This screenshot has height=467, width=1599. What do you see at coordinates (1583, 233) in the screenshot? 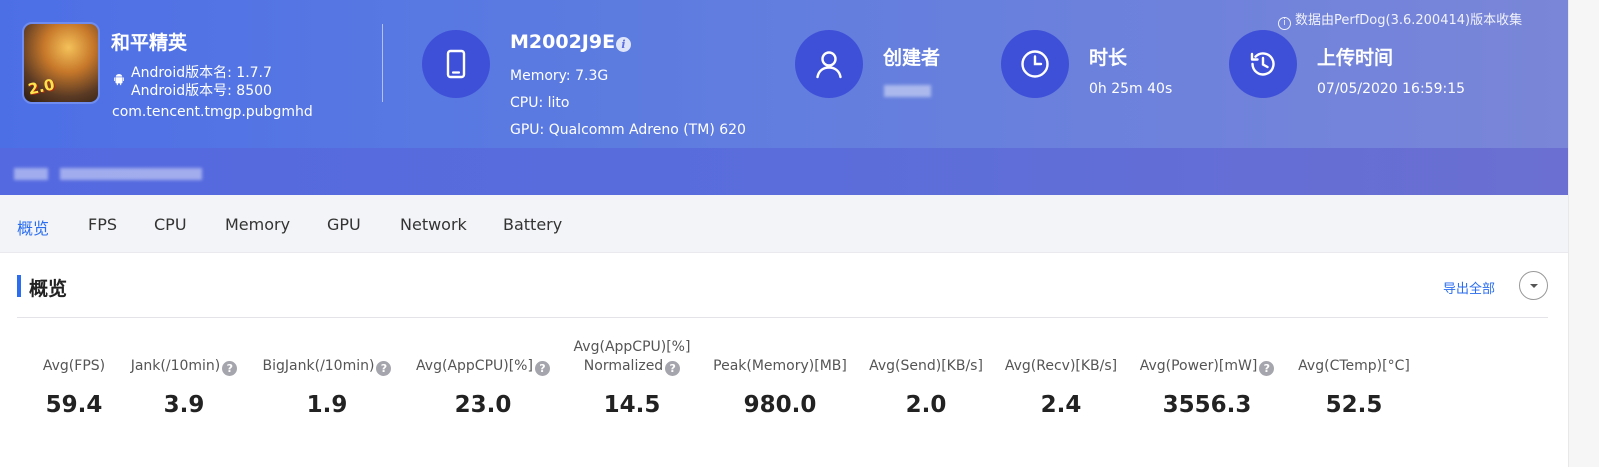
I see `scrollbar` at bounding box center [1583, 233].